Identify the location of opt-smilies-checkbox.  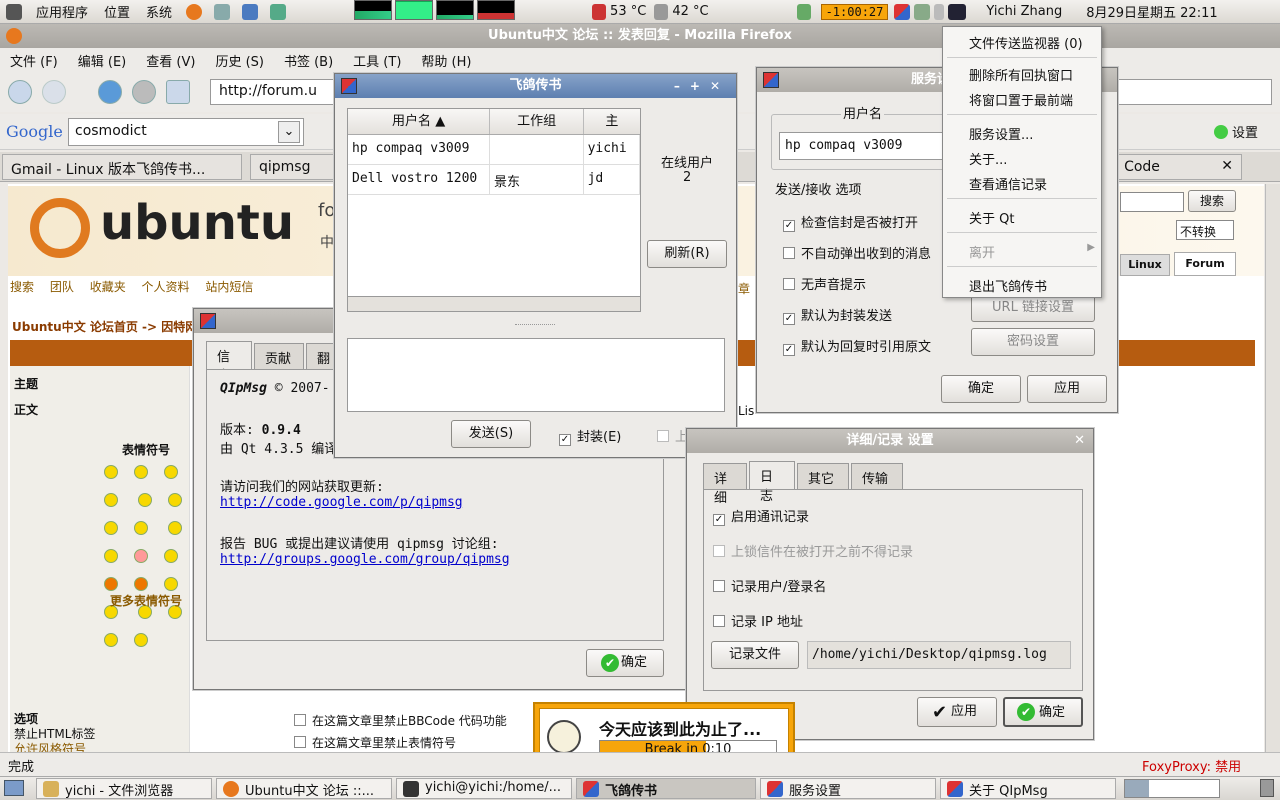
(300, 742).